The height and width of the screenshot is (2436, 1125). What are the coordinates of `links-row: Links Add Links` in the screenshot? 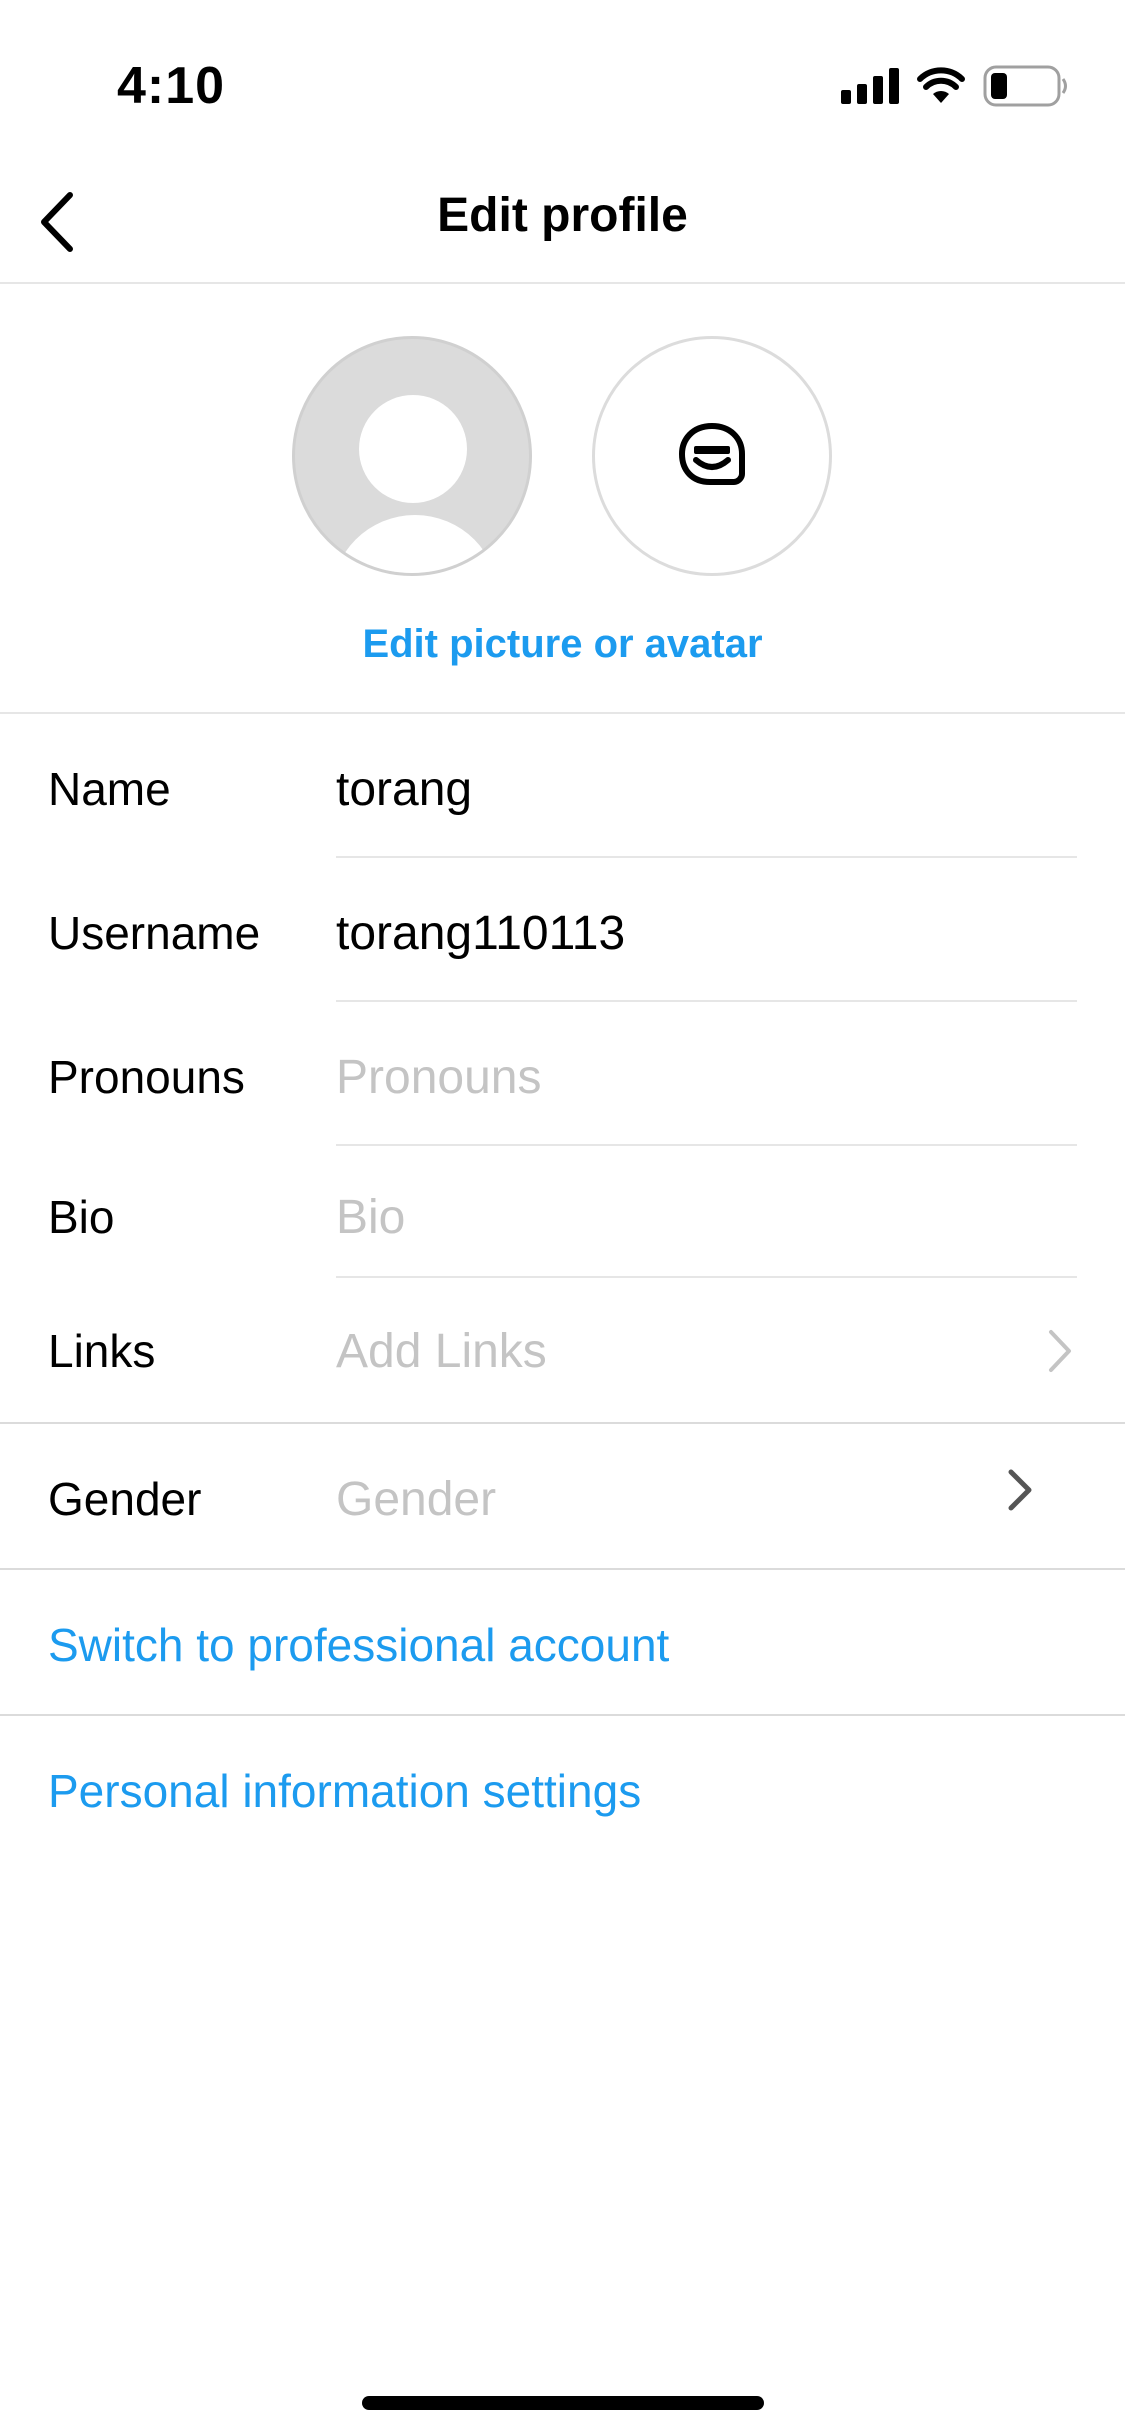 It's located at (562, 1351).